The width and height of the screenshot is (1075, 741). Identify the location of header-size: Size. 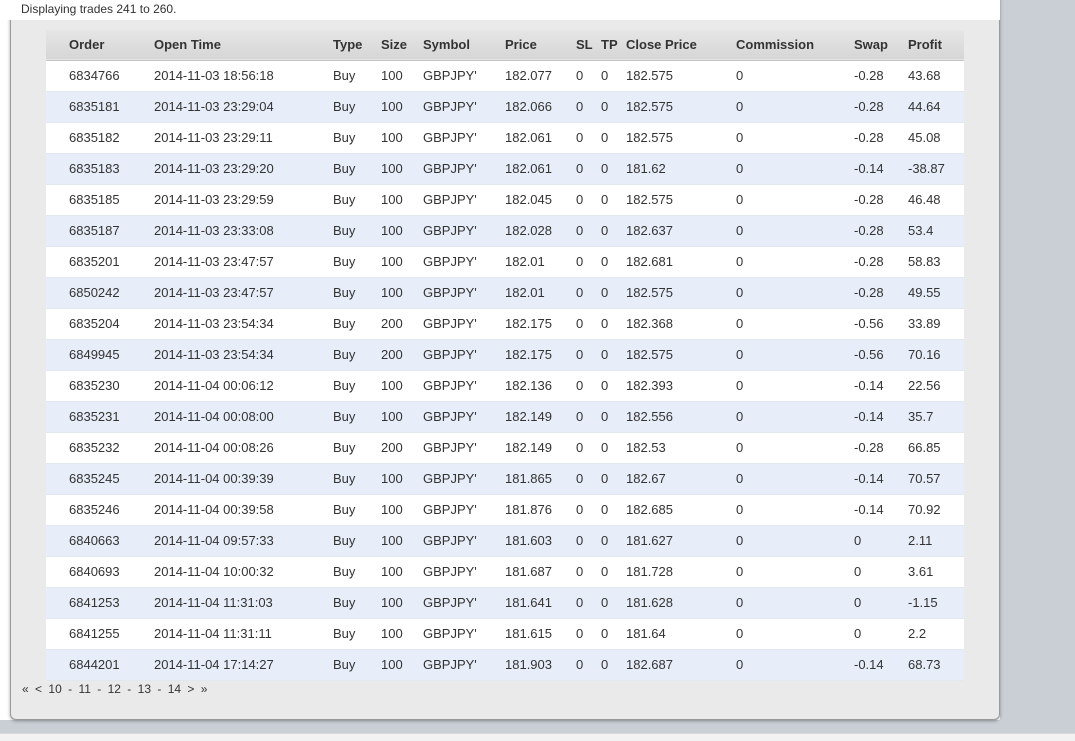
(402, 45).